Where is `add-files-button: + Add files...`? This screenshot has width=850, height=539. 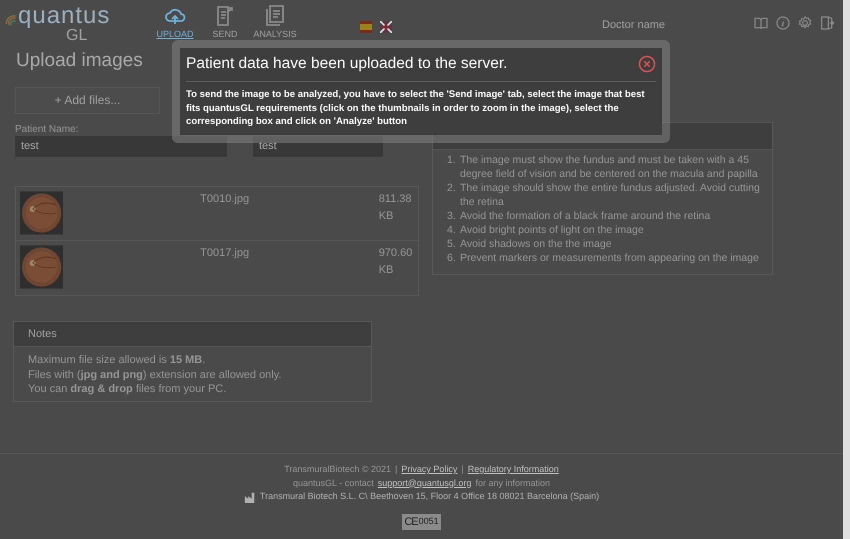 add-files-button: + Add files... is located at coordinates (87, 100).